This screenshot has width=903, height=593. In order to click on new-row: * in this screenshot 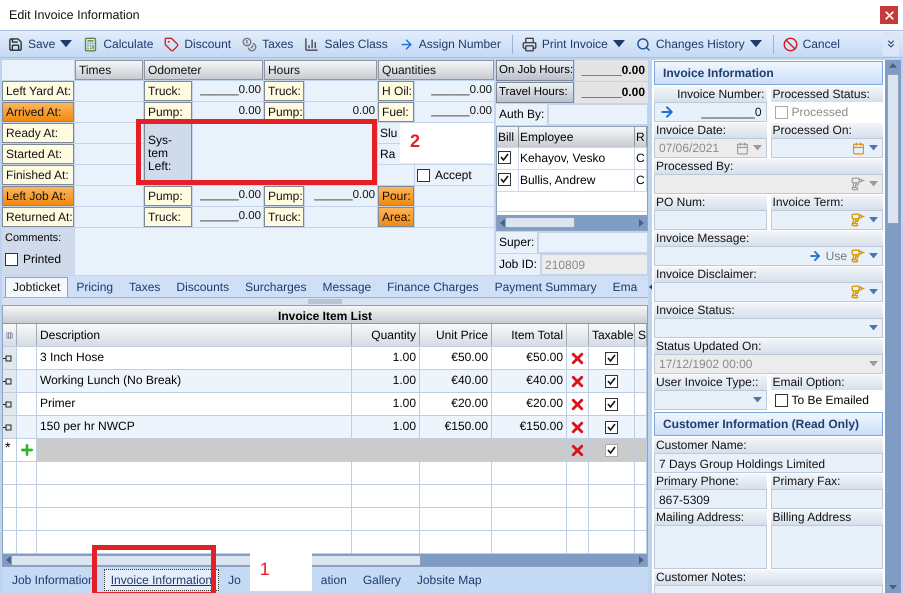, I will do `click(325, 450)`.